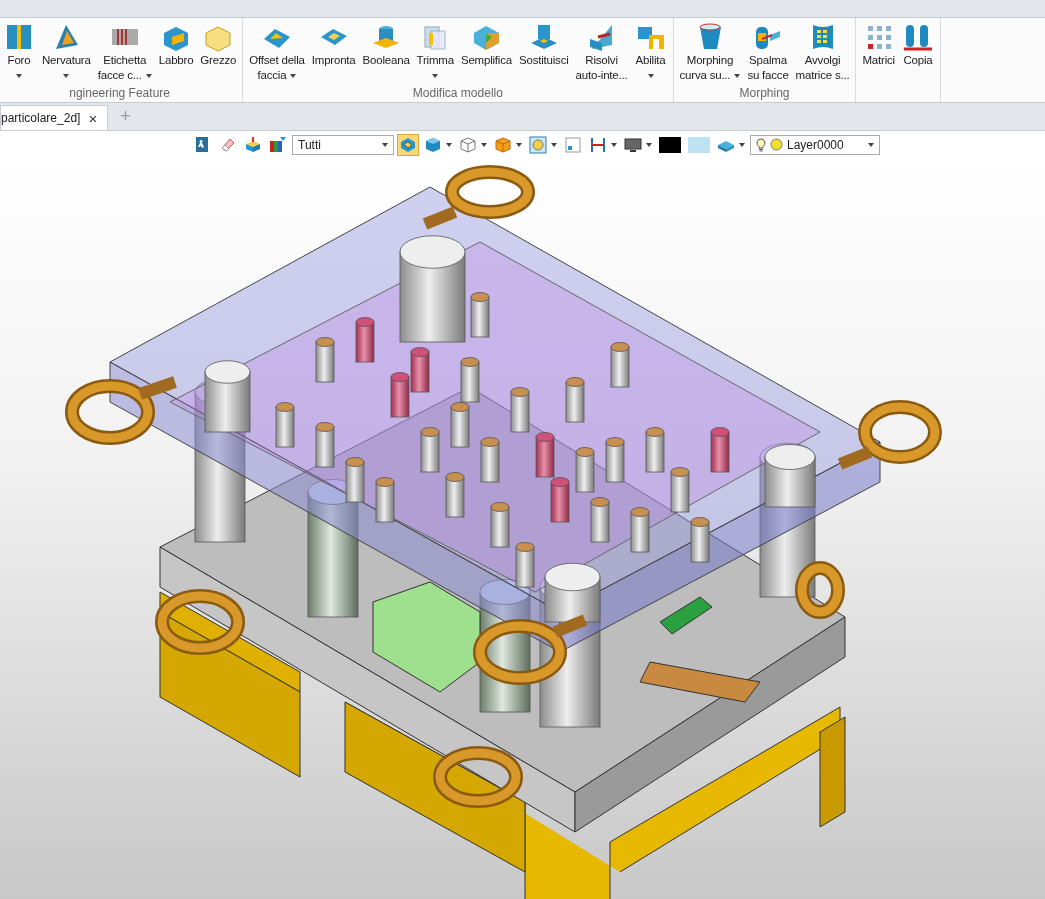 Image resolution: width=1045 pixels, height=899 pixels. Describe the element at coordinates (878, 43) in the screenshot. I see `ribbon-button: Matrici` at that location.